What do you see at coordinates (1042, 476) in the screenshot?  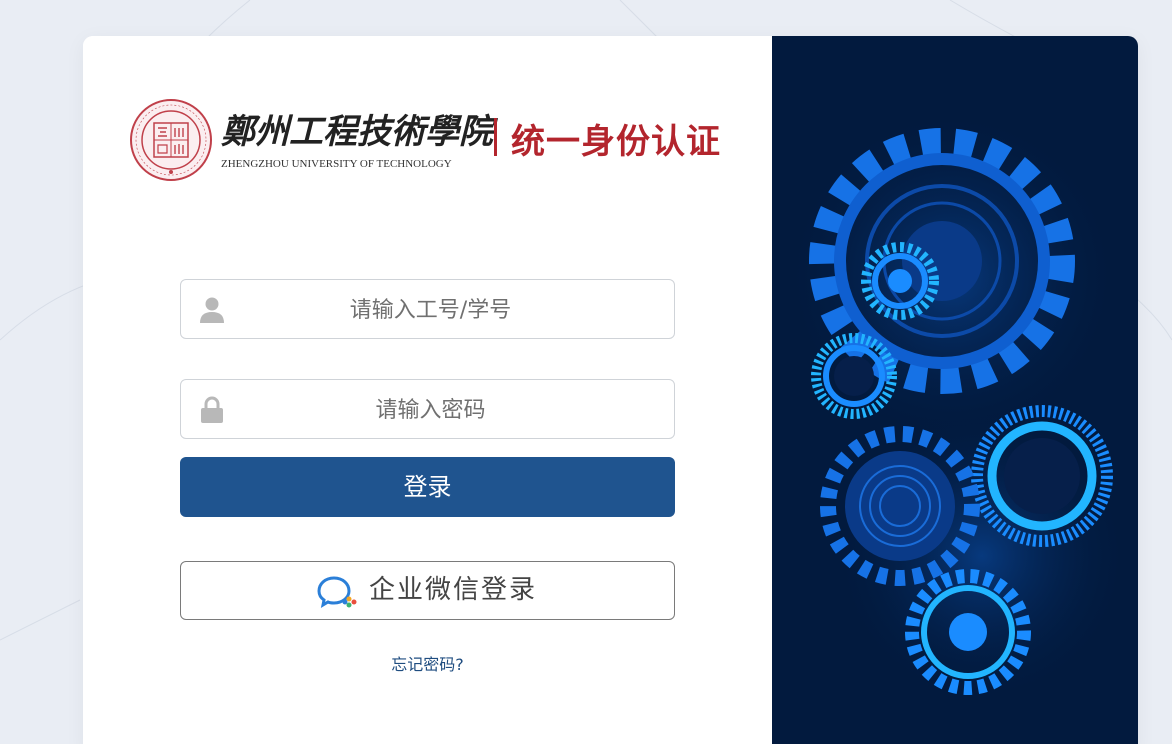 I see `ring-gear-icon` at bounding box center [1042, 476].